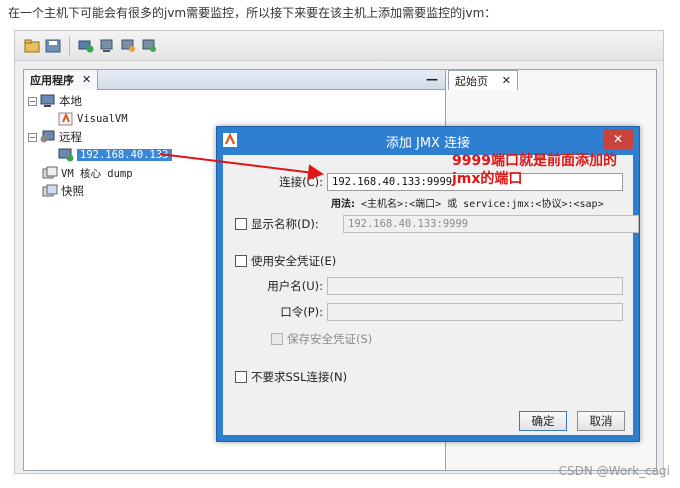 This screenshot has width=680, height=488. I want to click on display-name-label: 显示名称(D):, so click(285, 224).